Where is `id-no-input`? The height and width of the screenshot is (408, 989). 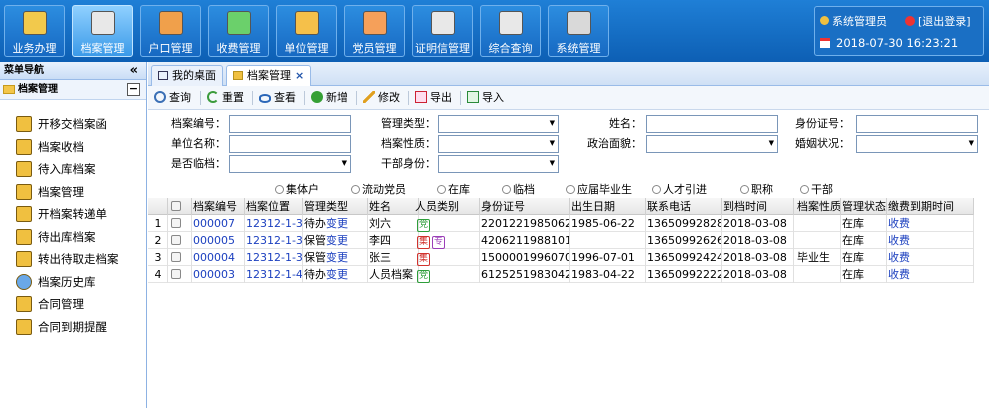 id-no-input is located at coordinates (917, 124).